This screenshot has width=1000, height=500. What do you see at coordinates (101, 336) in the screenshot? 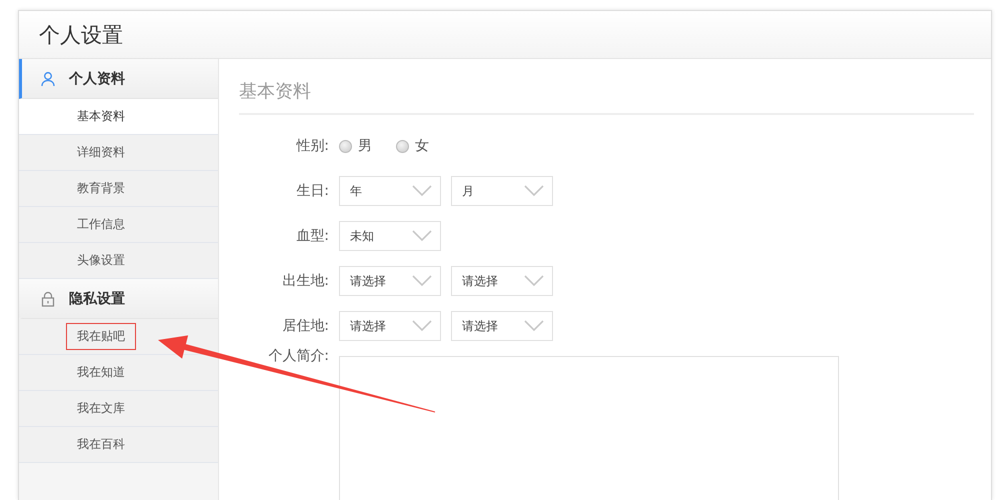
I see `highlight-box: 我在贴吧` at bounding box center [101, 336].